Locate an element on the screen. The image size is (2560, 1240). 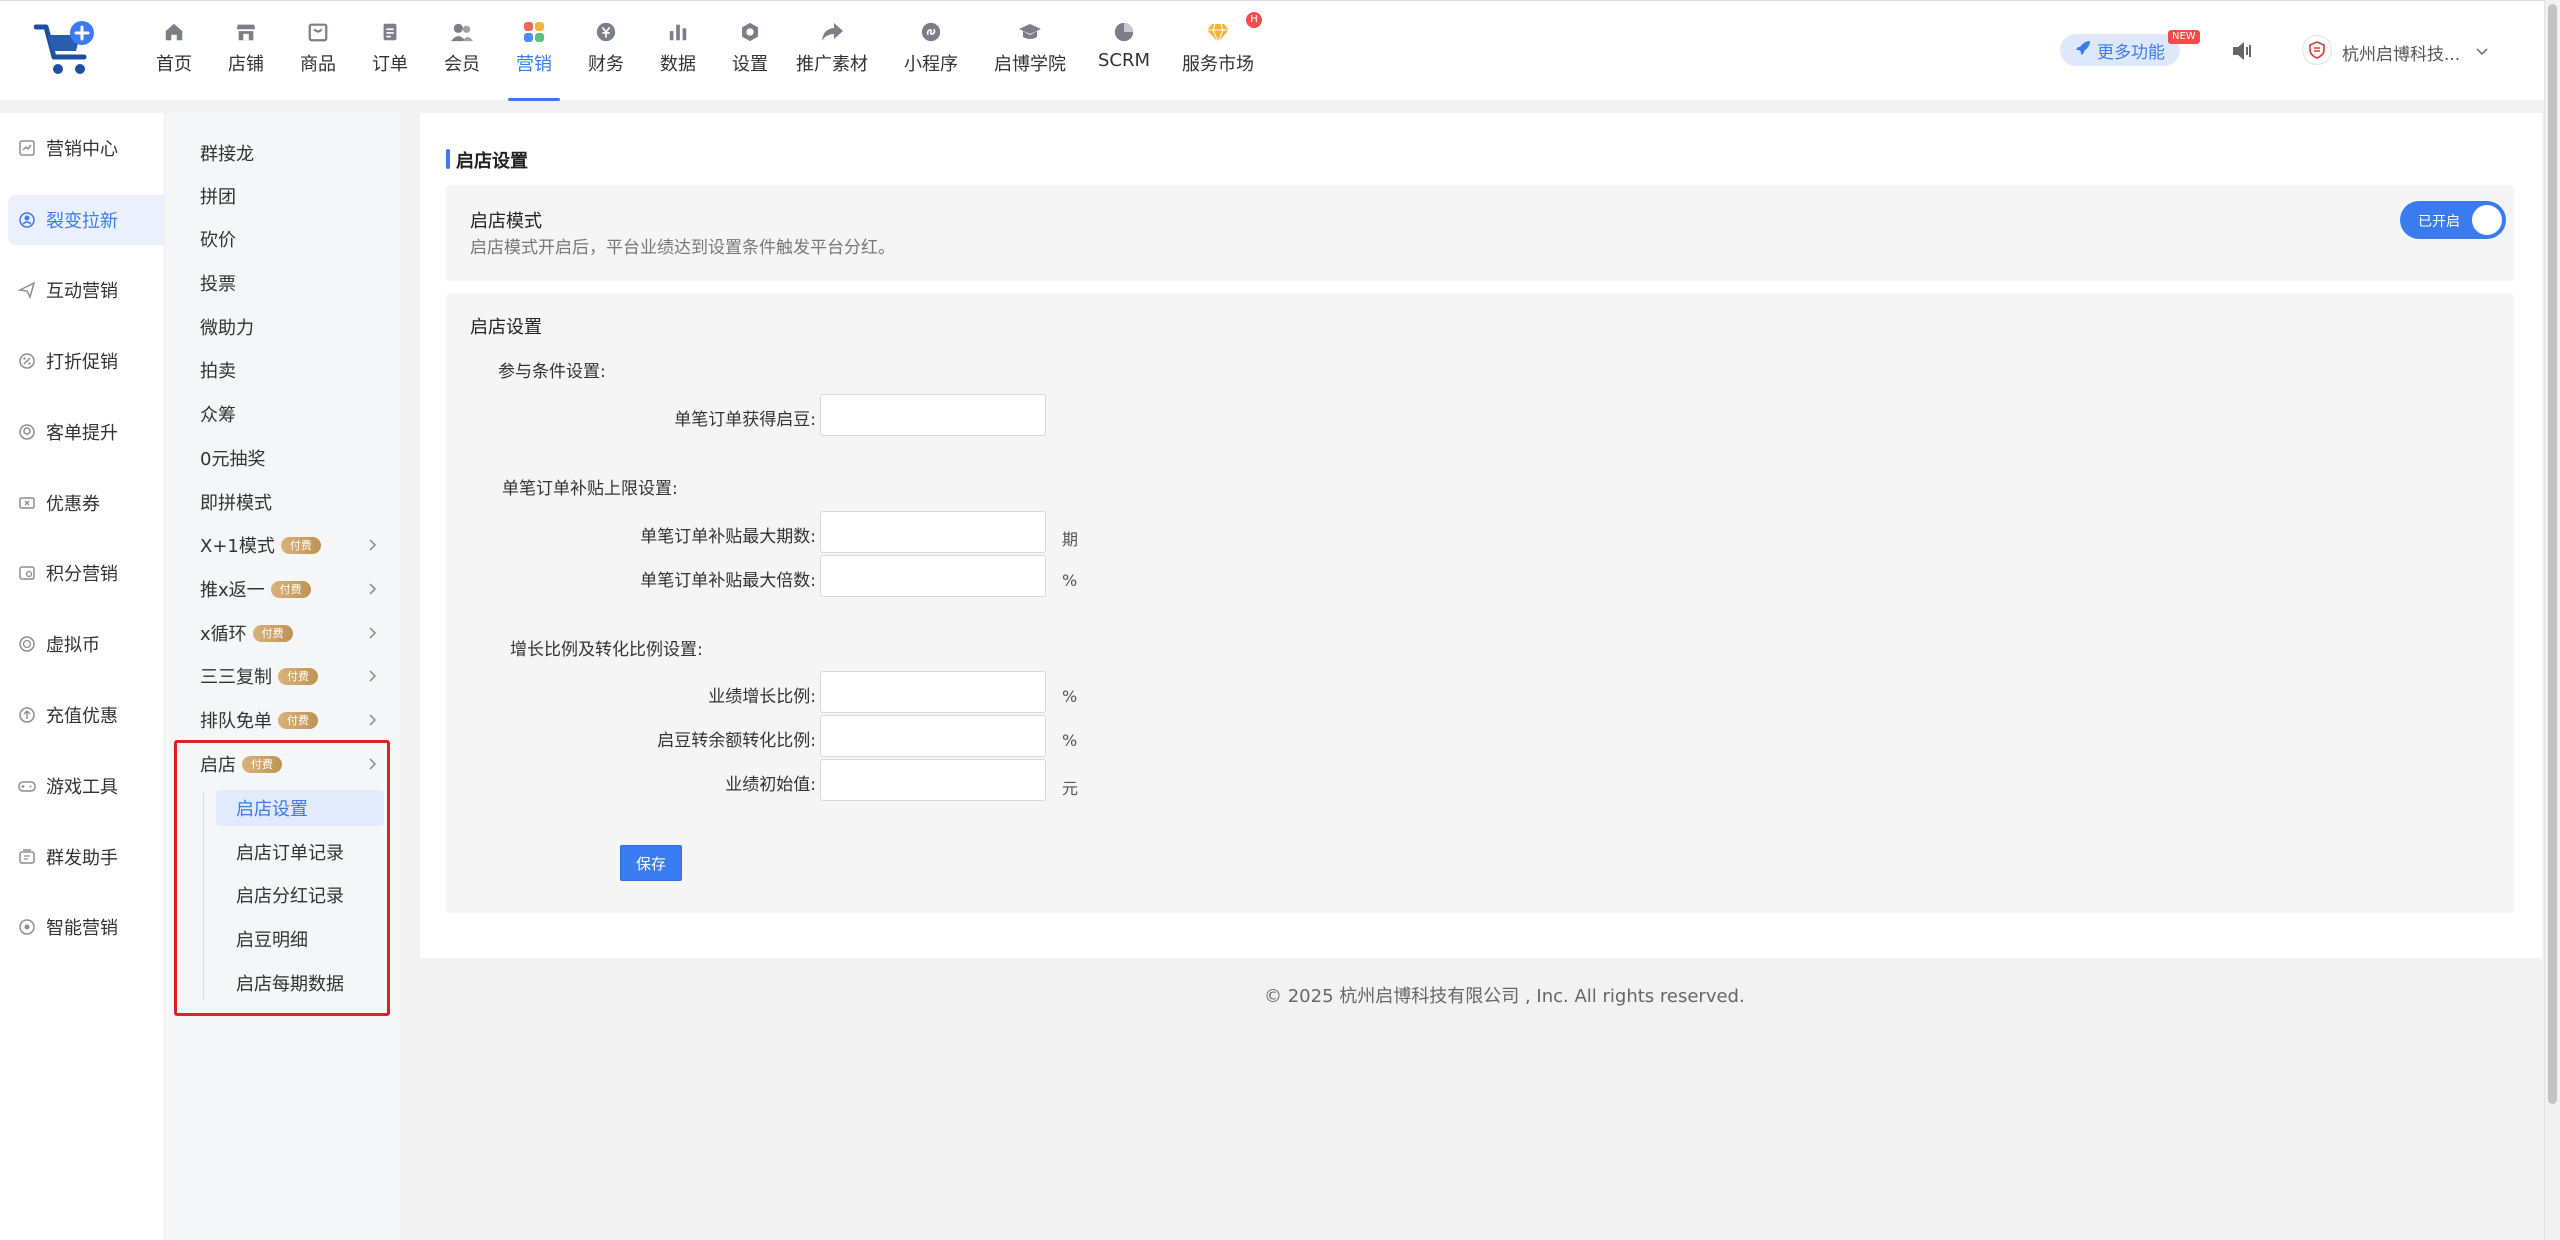
submenu-item-group-solitaire: 群接龙 is located at coordinates (290, 153).